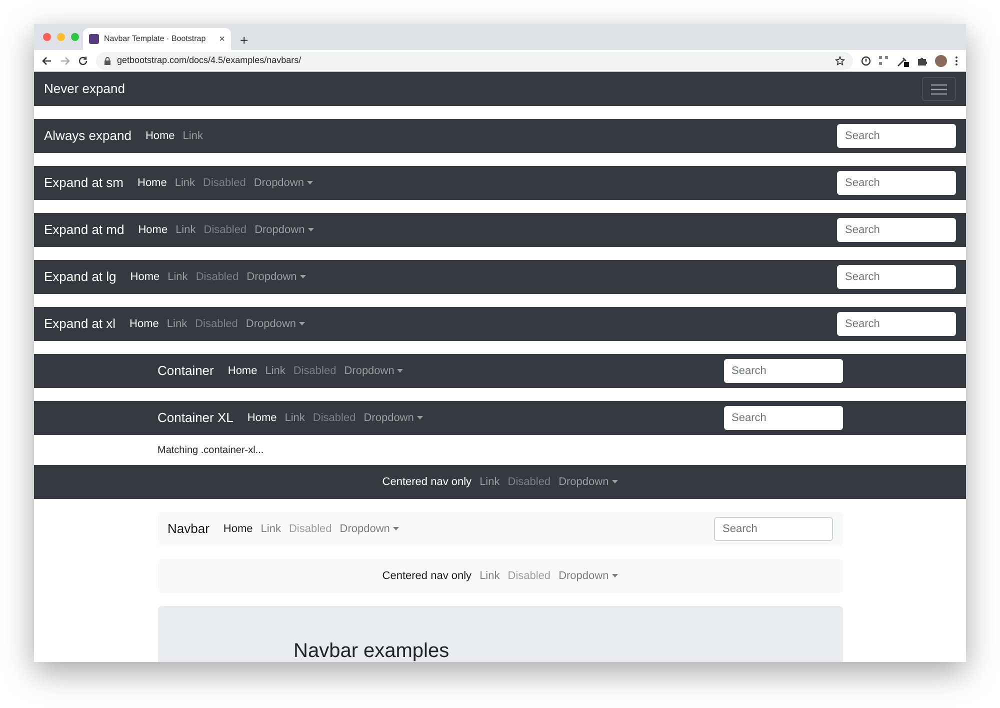 This screenshot has width=1000, height=708. Describe the element at coordinates (84, 183) in the screenshot. I see `navbar-brand: Expand at sm` at that location.